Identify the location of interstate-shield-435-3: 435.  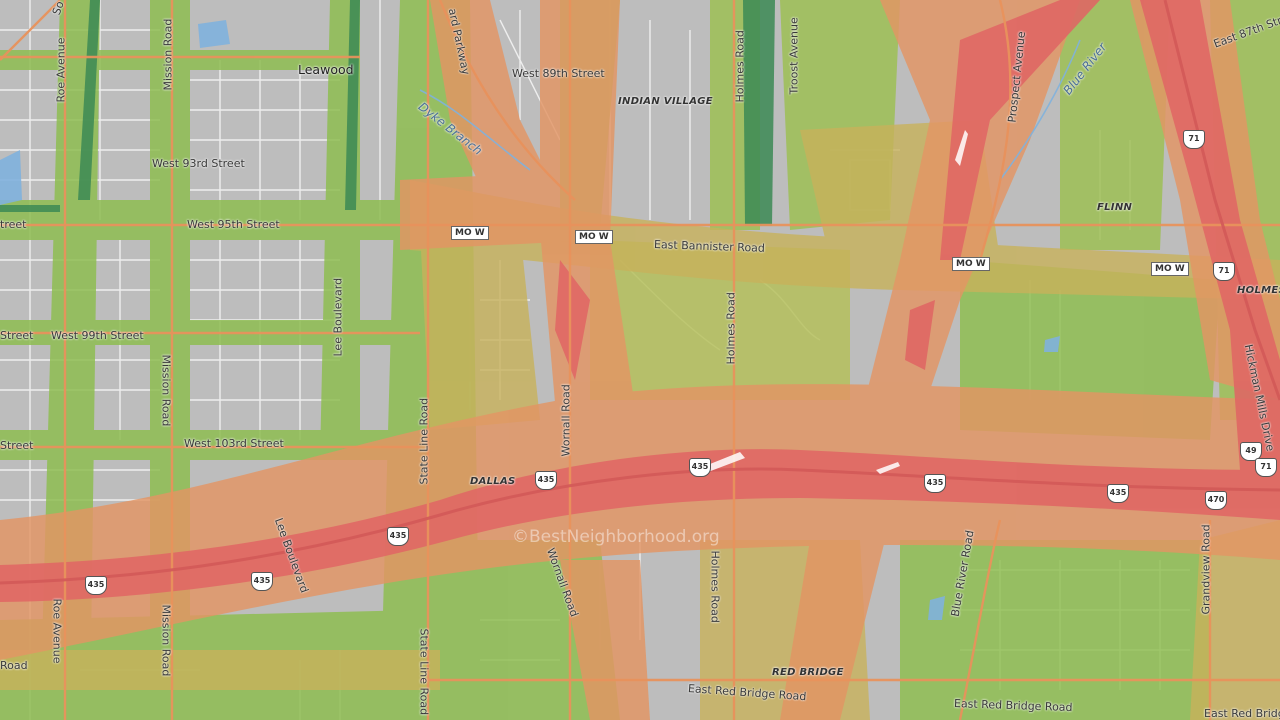
(935, 483).